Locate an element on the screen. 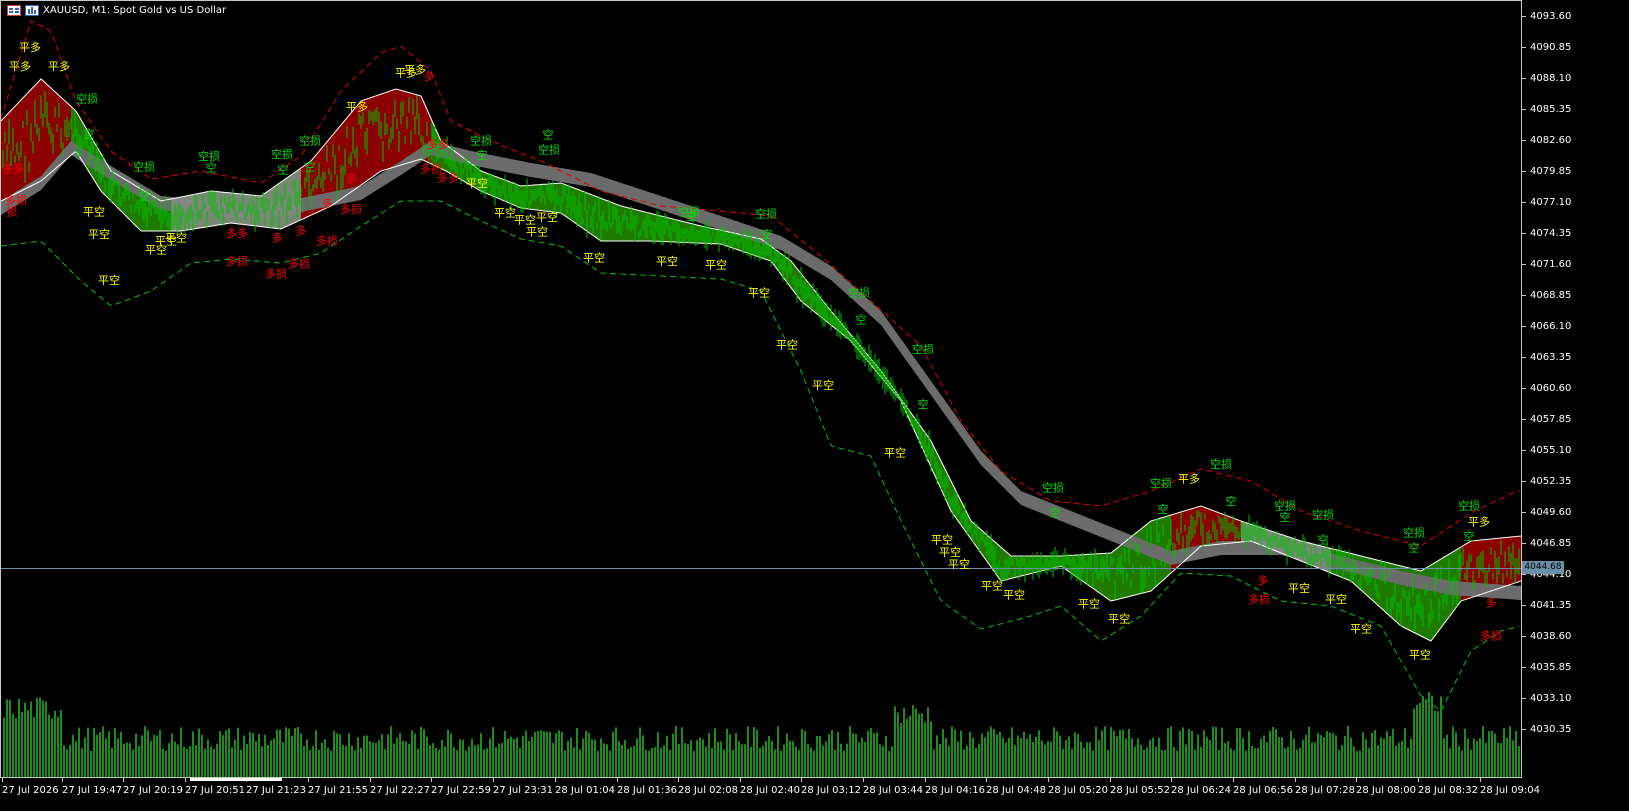  price-tick-label: 4033.10 is located at coordinates (1546, 698).